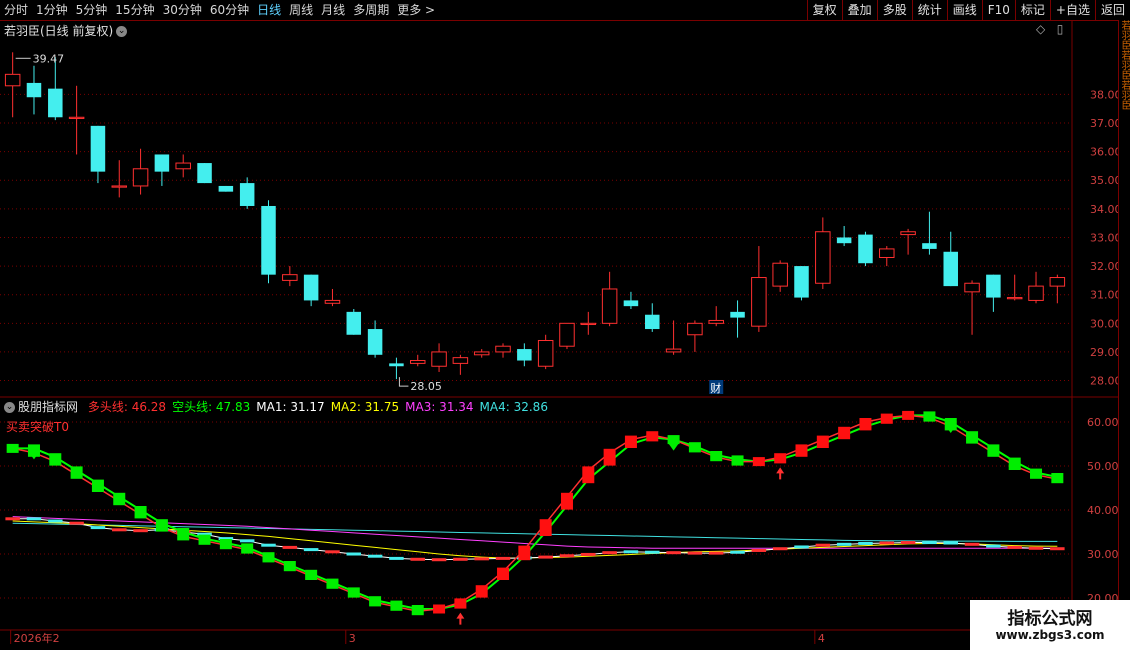 This screenshot has width=1130, height=650. I want to click on indicator-name: 股朋指标网, so click(48, 407).